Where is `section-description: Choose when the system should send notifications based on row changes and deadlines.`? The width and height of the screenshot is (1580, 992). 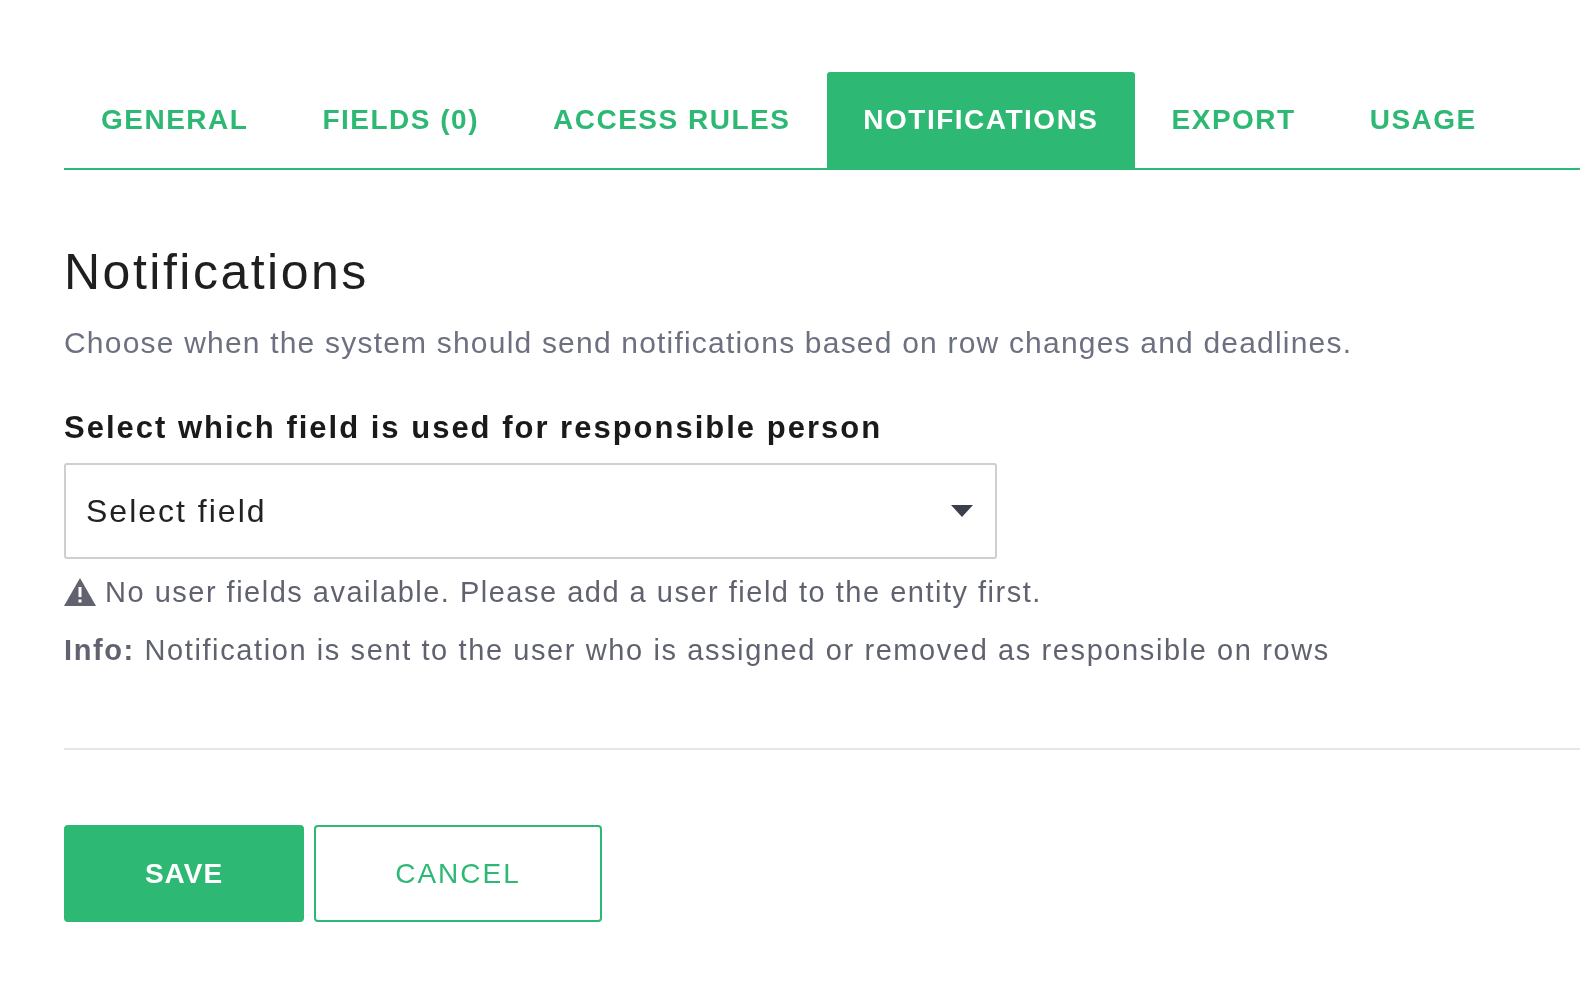 section-description: Choose when the system should send notifications based on row changes and deadlines. is located at coordinates (708, 343).